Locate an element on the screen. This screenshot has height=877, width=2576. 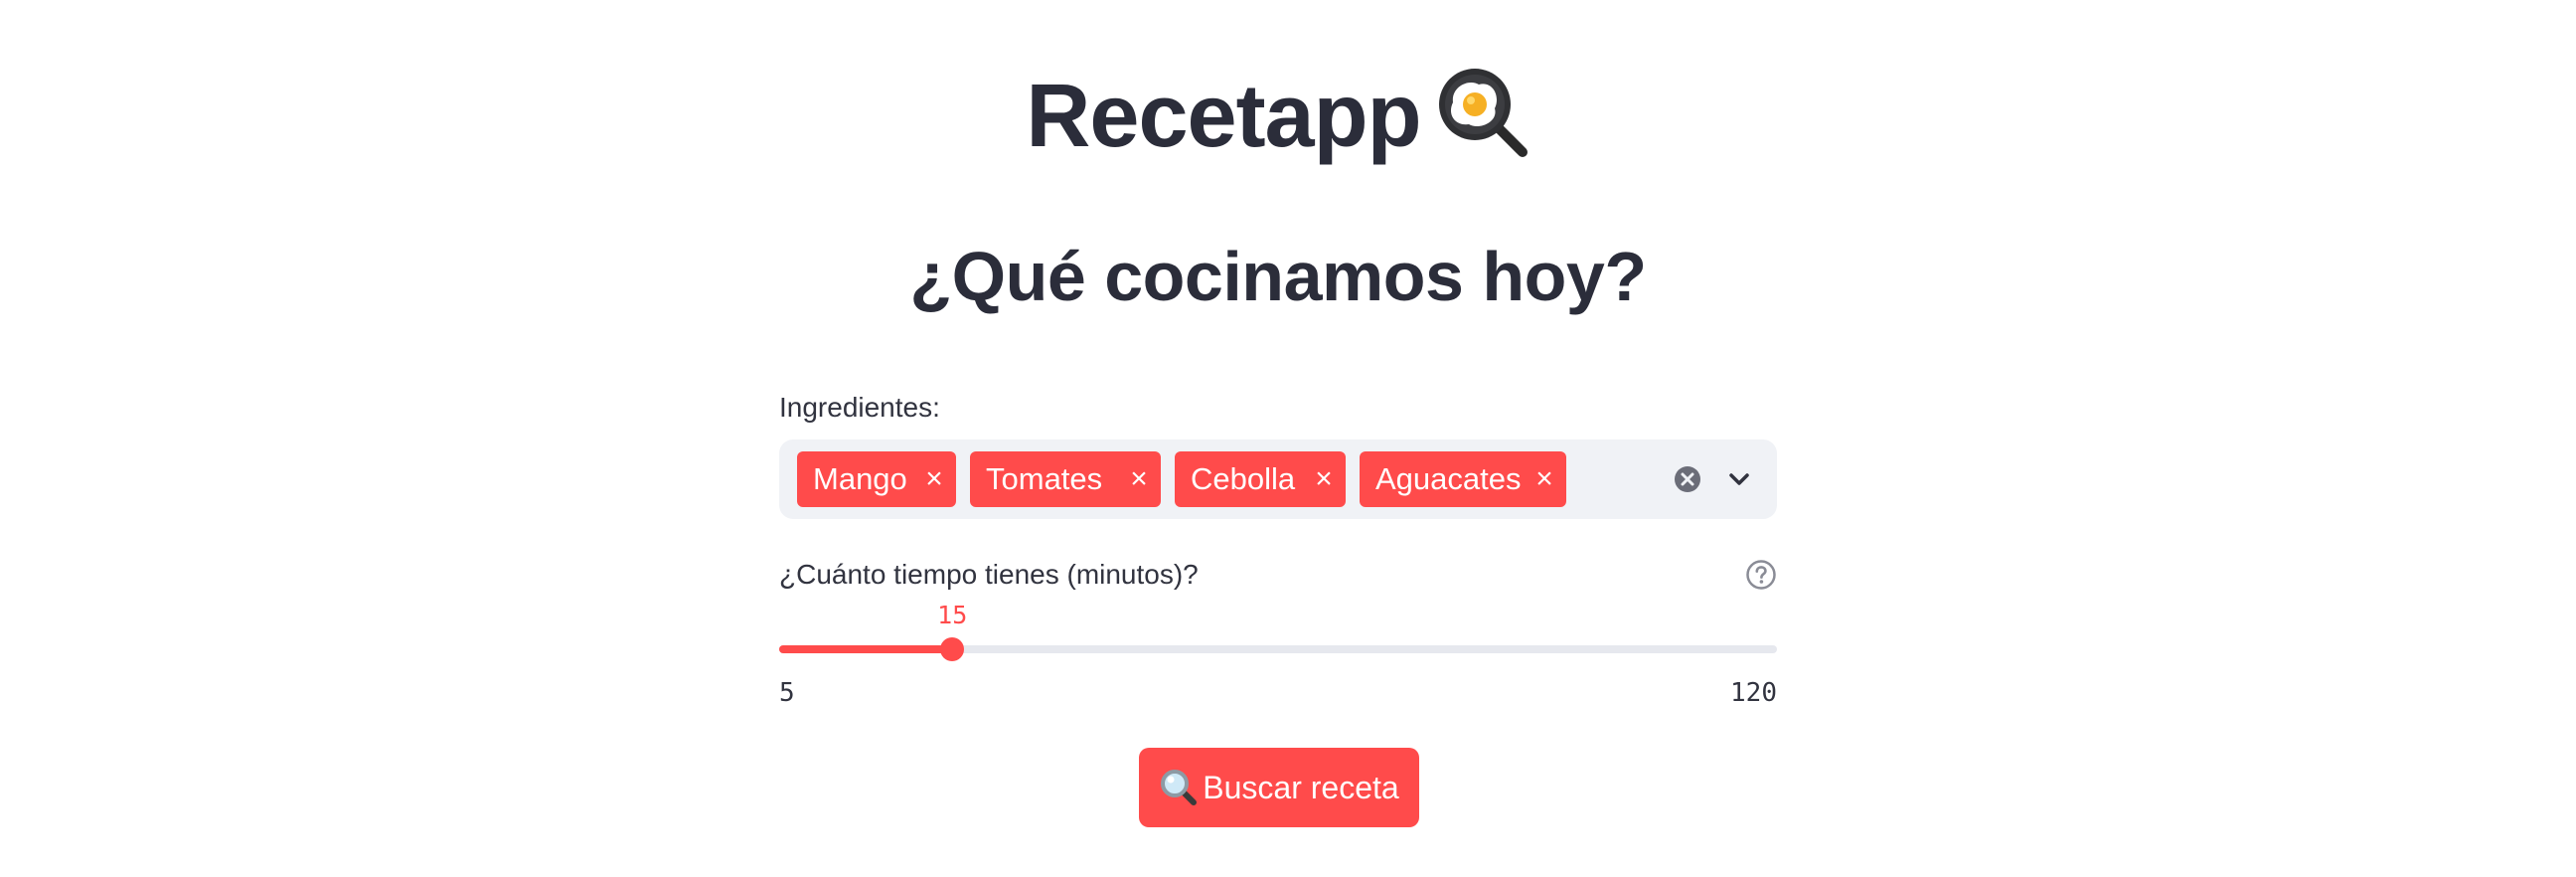
magnifier-icon is located at coordinates (1179, 787).